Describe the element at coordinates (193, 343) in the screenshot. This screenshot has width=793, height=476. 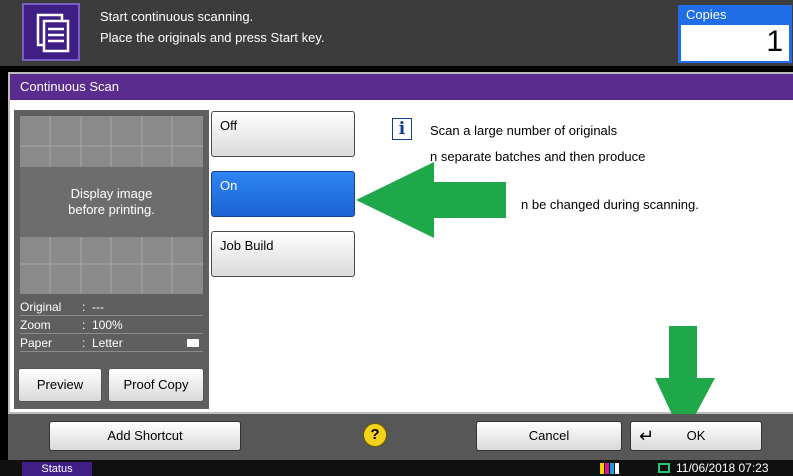
I see `paper-icon` at that location.